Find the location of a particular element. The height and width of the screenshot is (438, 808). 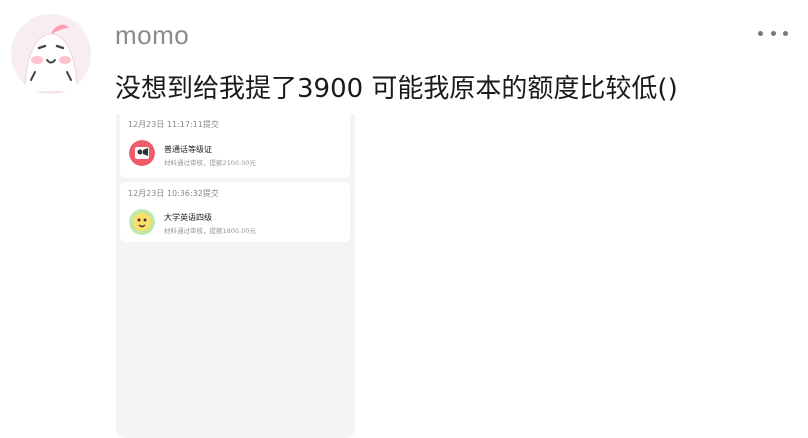

avatar is located at coordinates (51, 54).